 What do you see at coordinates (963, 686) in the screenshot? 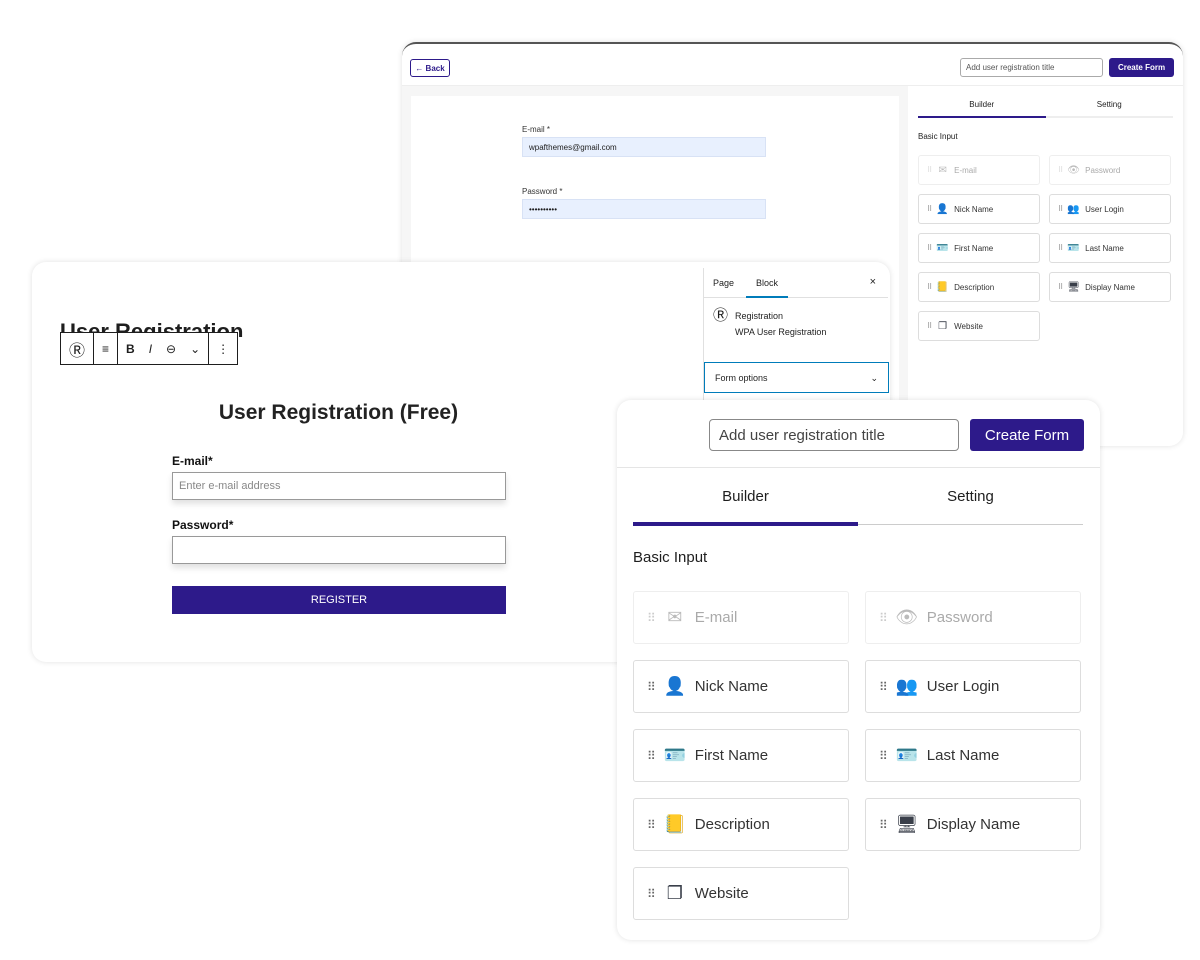
I see `field-label: User Login` at bounding box center [963, 686].